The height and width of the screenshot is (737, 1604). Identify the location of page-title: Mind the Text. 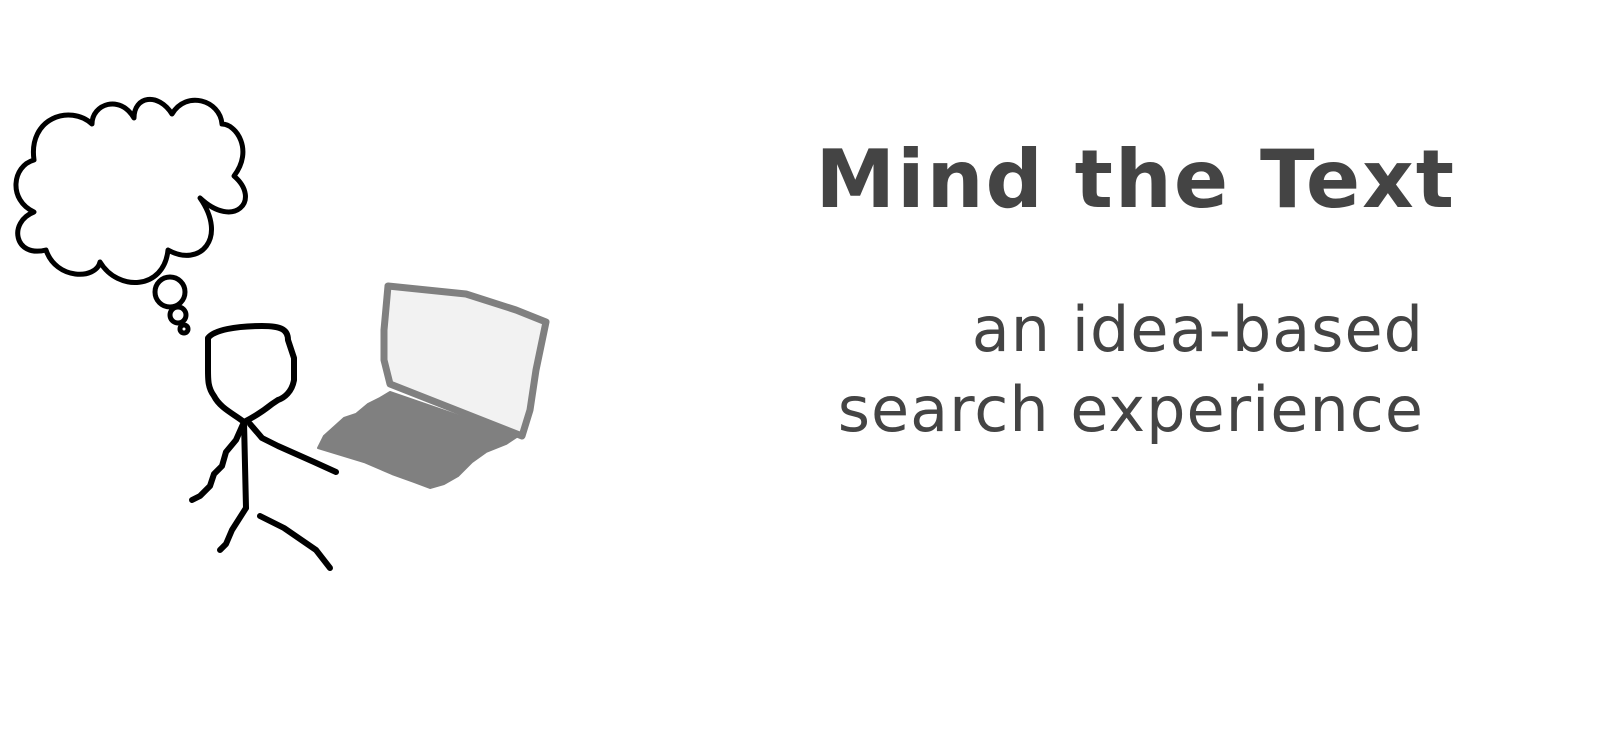
(1135, 179).